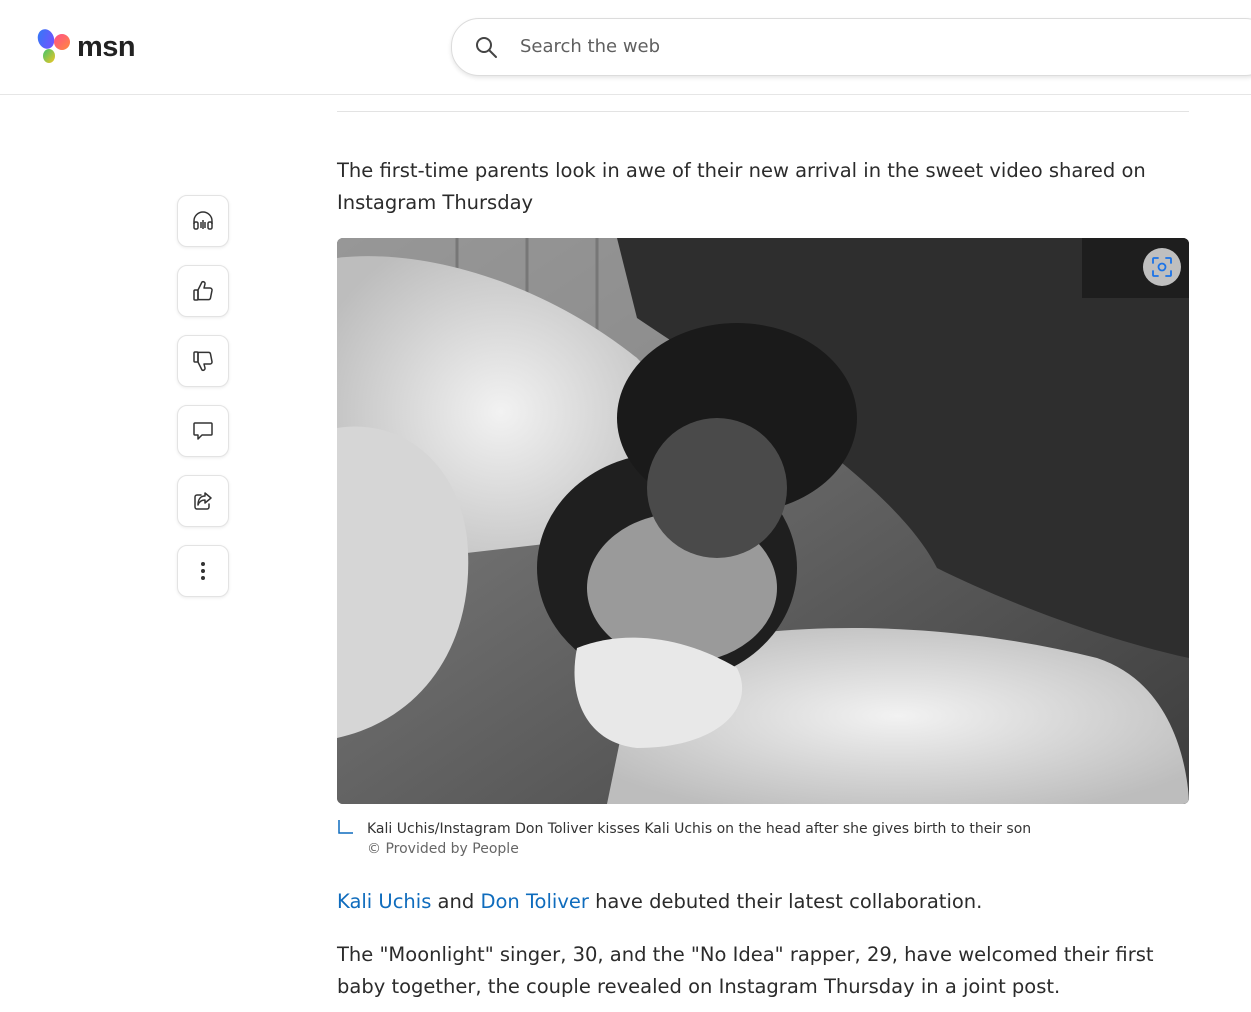 The image size is (1251, 1012). I want to click on comment-button, so click(203, 431).